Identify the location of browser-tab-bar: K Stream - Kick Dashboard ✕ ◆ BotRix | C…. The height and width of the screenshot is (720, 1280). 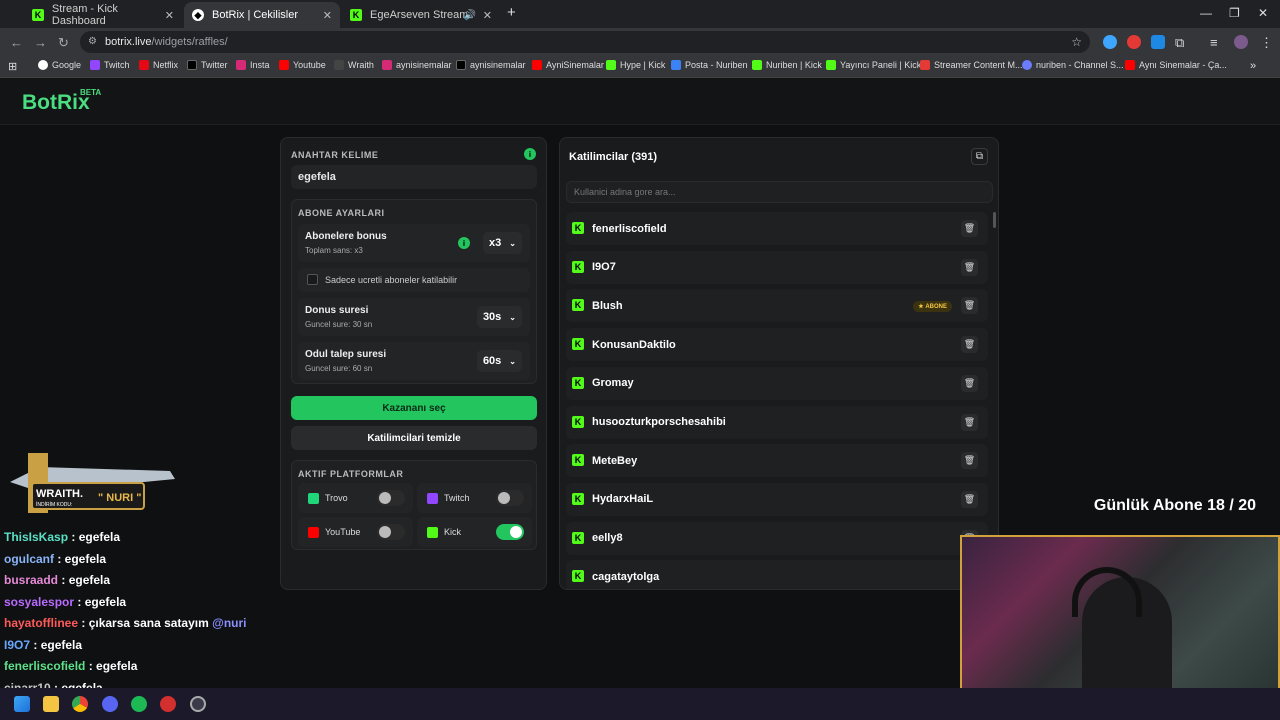
(640, 14).